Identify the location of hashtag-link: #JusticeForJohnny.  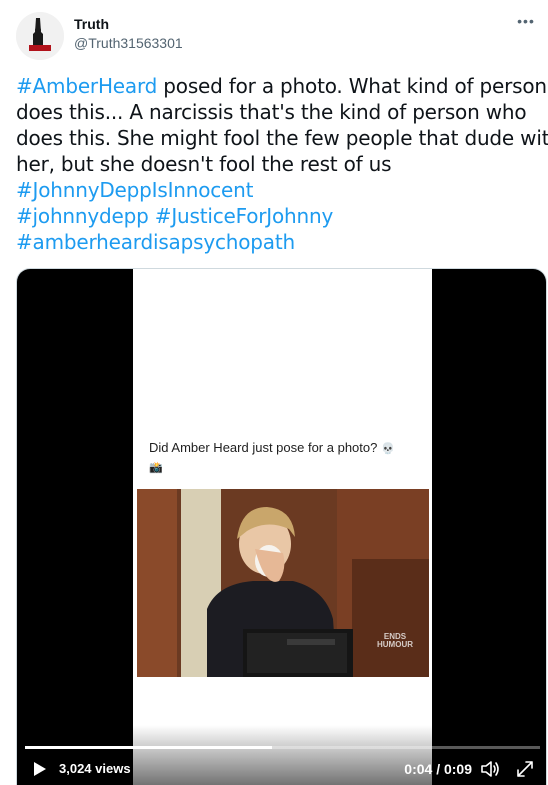
(244, 216).